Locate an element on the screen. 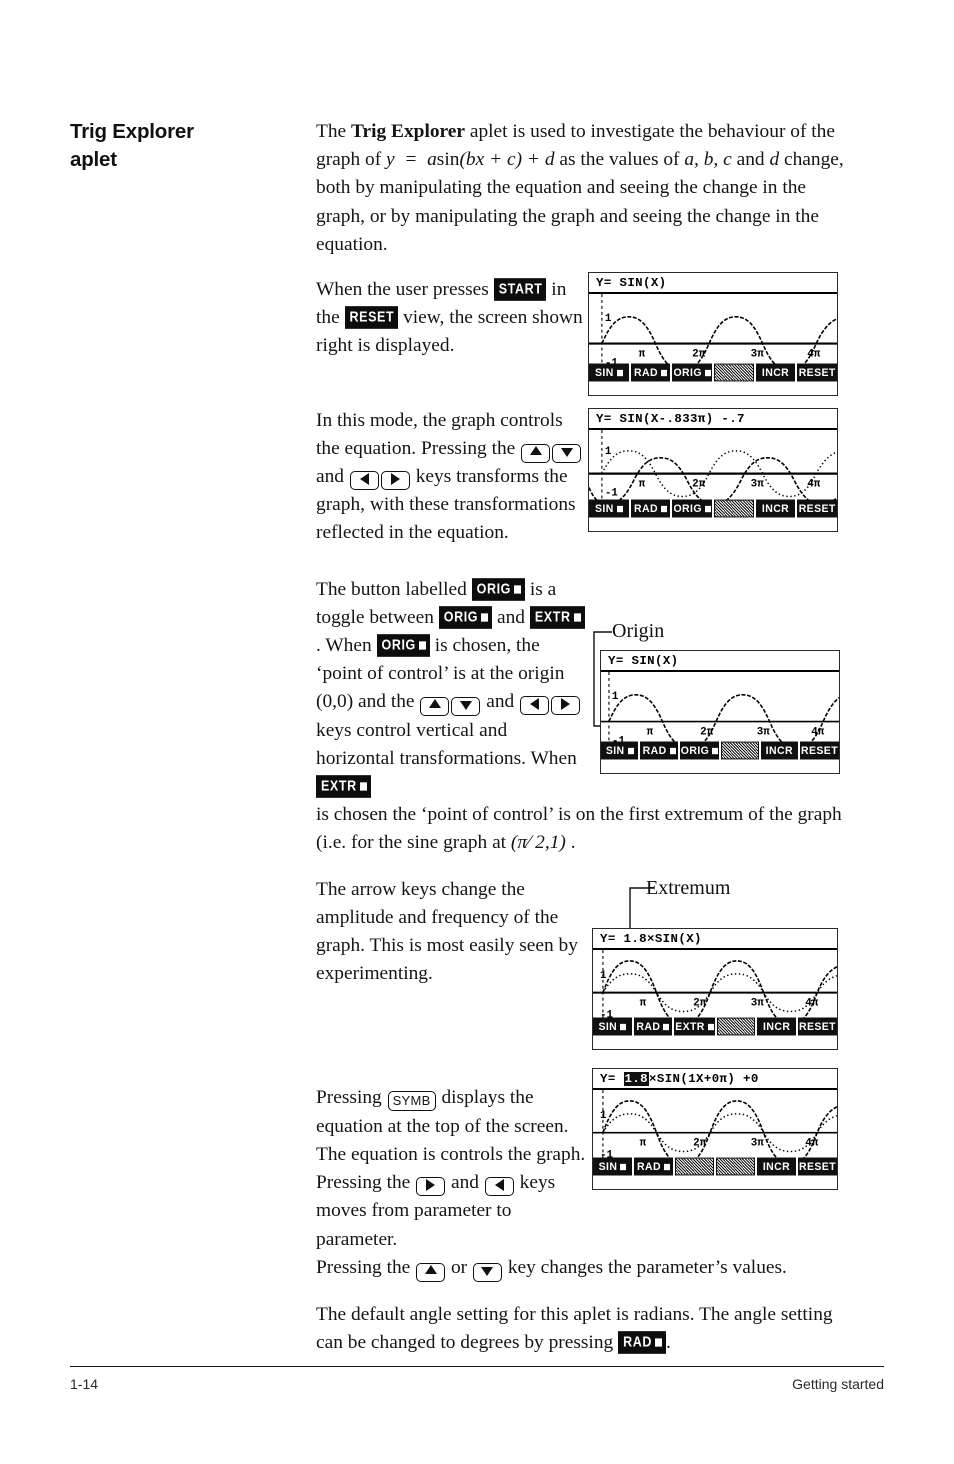  variable-d: d is located at coordinates (774, 160).